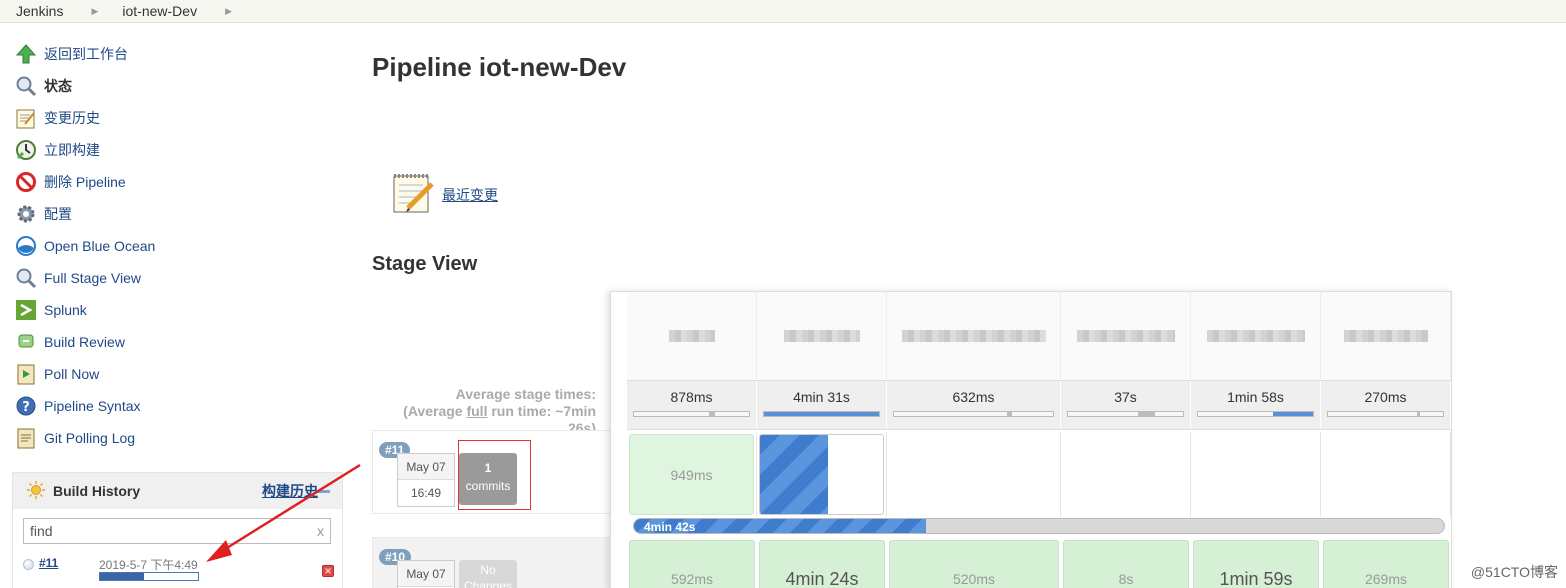 The width and height of the screenshot is (1566, 588). What do you see at coordinates (425, 264) in the screenshot?
I see `stage-view-title: Stage View` at bounding box center [425, 264].